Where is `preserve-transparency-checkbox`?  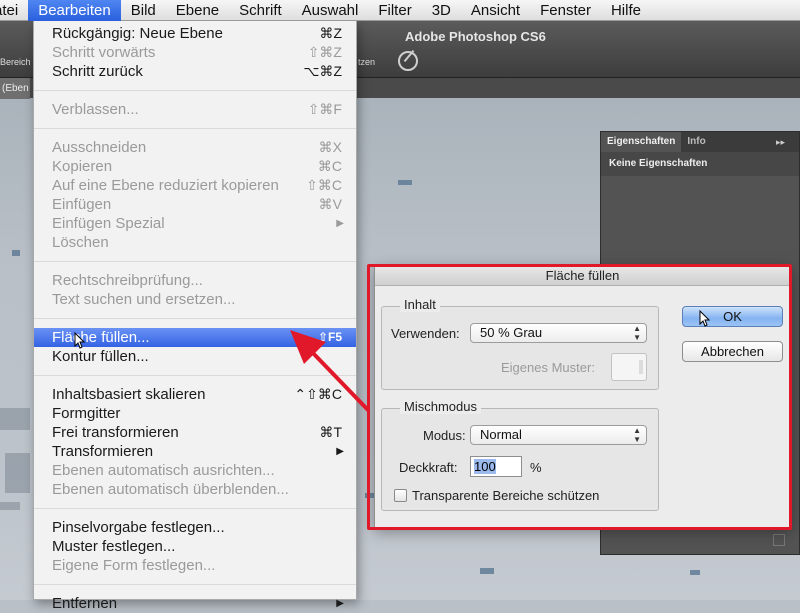
preserve-transparency-checkbox is located at coordinates (400, 495).